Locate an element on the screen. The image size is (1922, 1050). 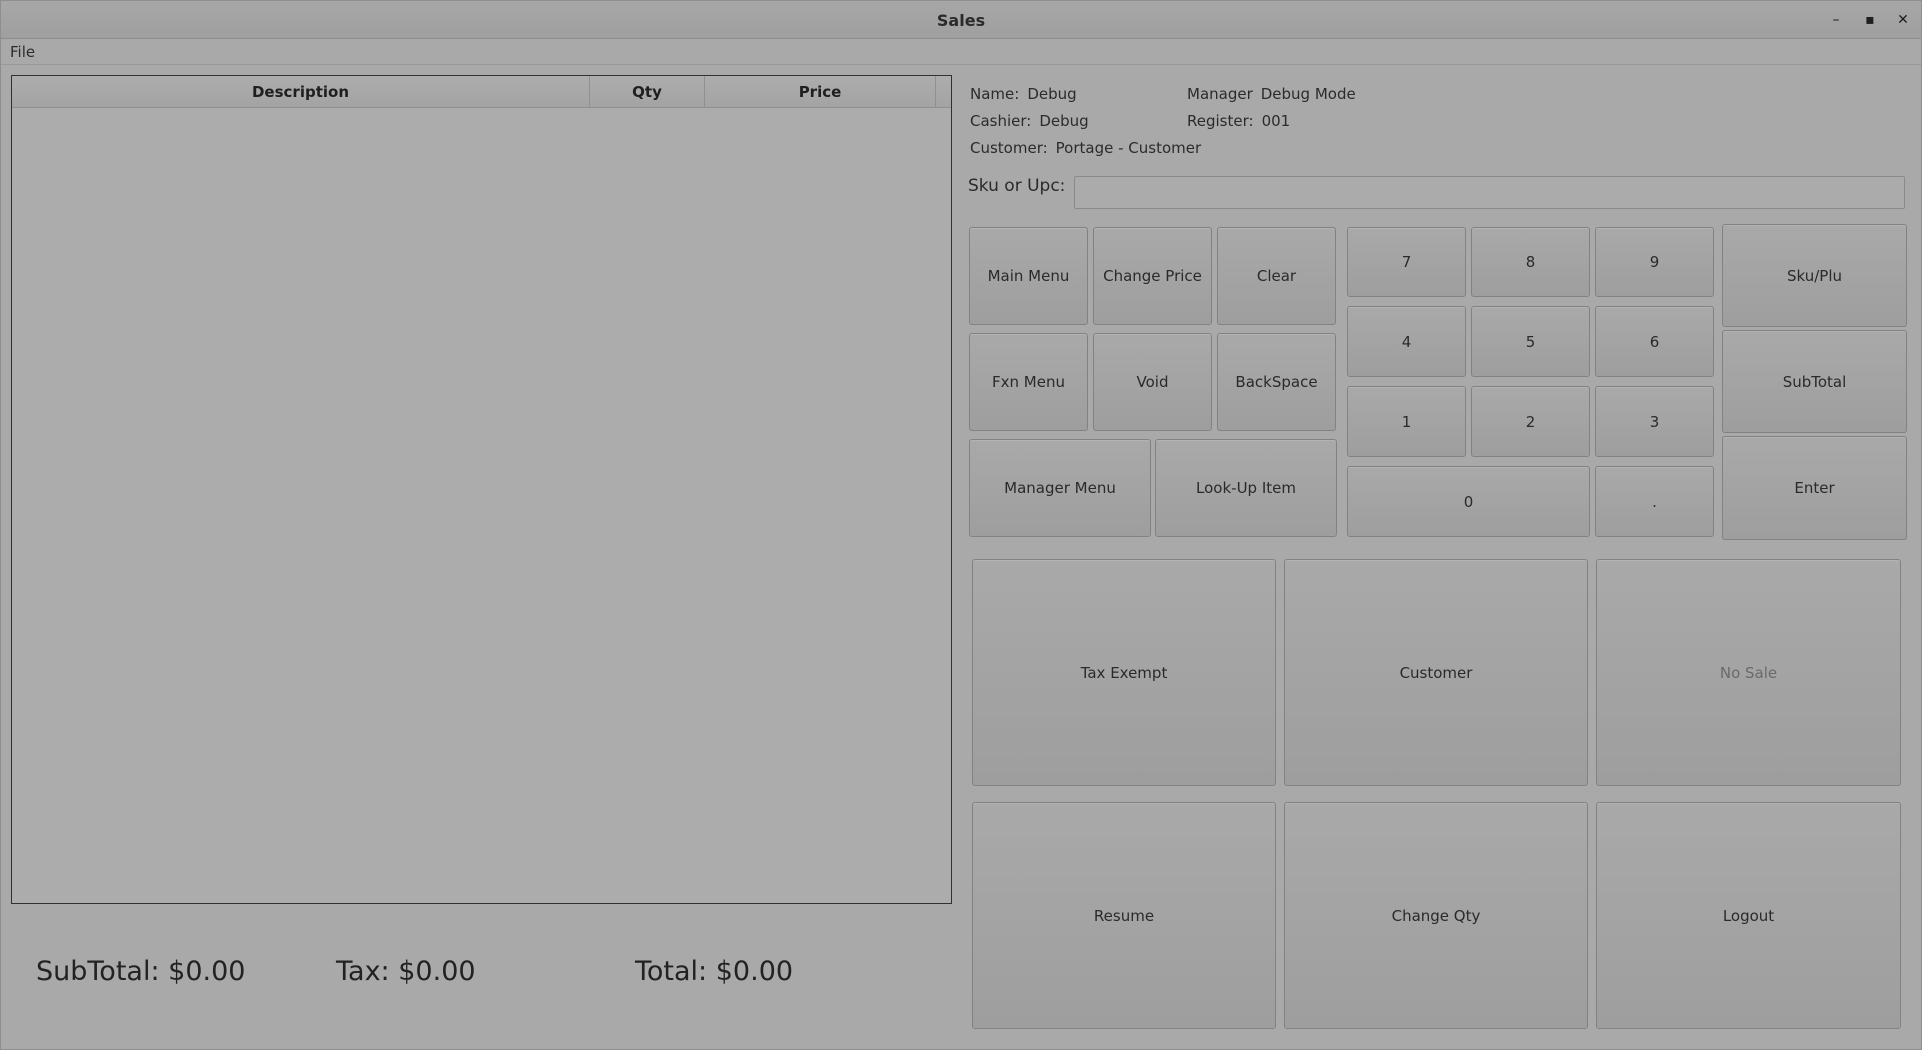
cashier-label: Cashier: is located at coordinates (1001, 121).